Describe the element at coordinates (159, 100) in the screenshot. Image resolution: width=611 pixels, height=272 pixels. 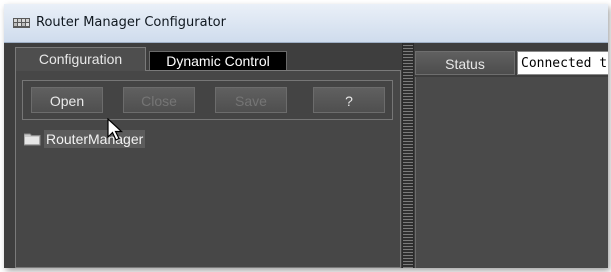
I see `close-button: Close` at that location.